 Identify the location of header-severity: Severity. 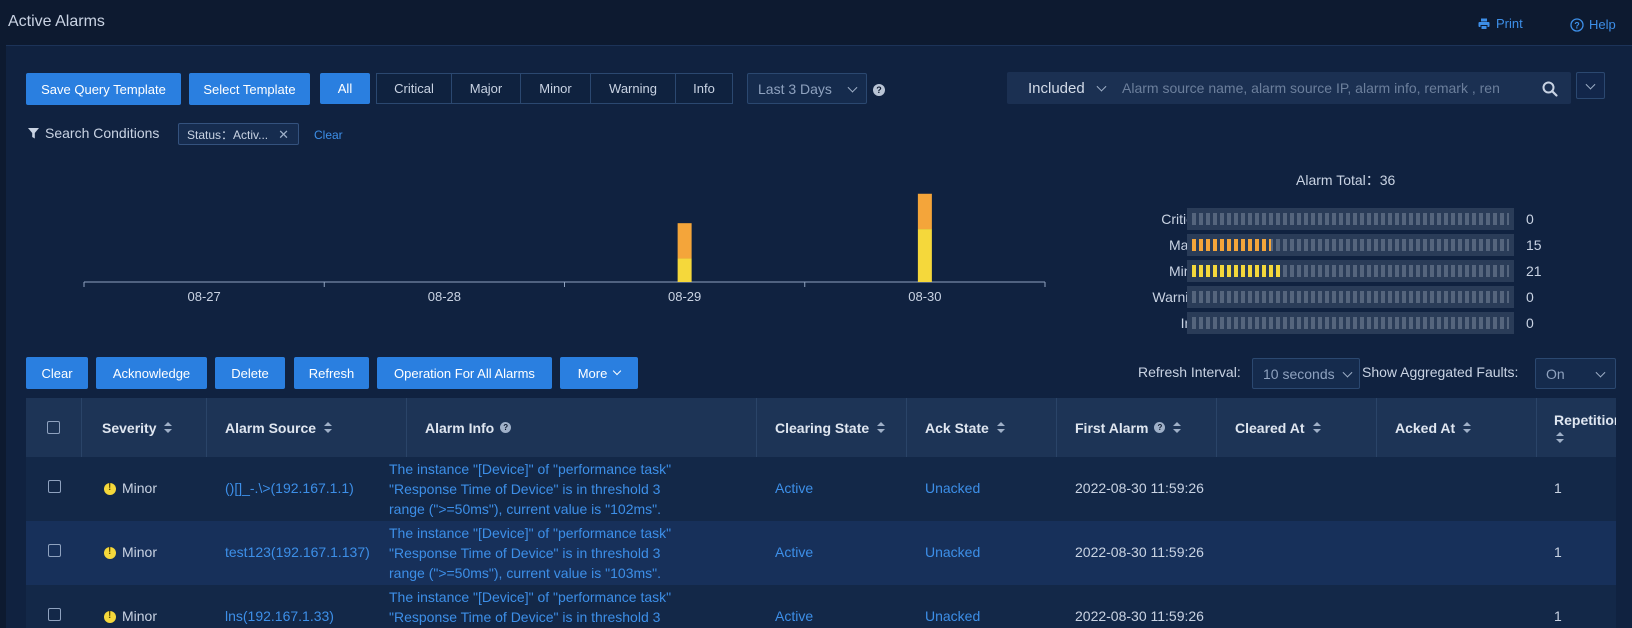
(144, 427).